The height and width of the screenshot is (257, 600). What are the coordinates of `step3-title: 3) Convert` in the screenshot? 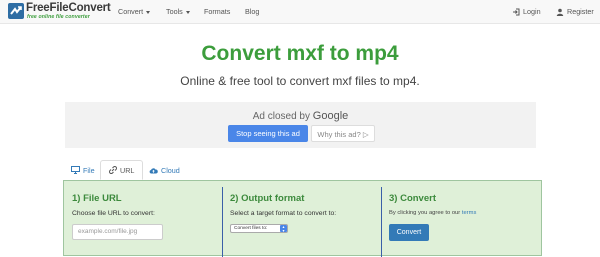 It's located at (412, 198).